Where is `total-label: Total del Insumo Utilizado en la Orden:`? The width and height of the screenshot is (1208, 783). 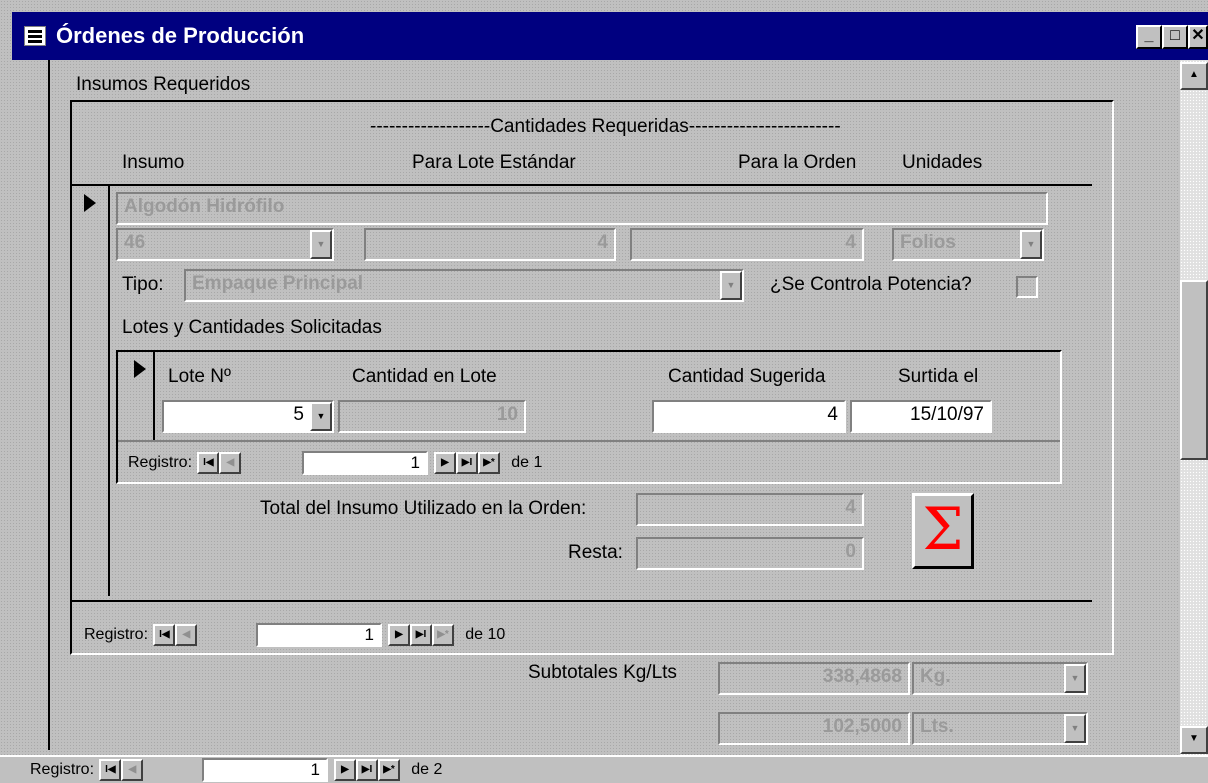
total-label: Total del Insumo Utilizado en la Orden: is located at coordinates (423, 508).